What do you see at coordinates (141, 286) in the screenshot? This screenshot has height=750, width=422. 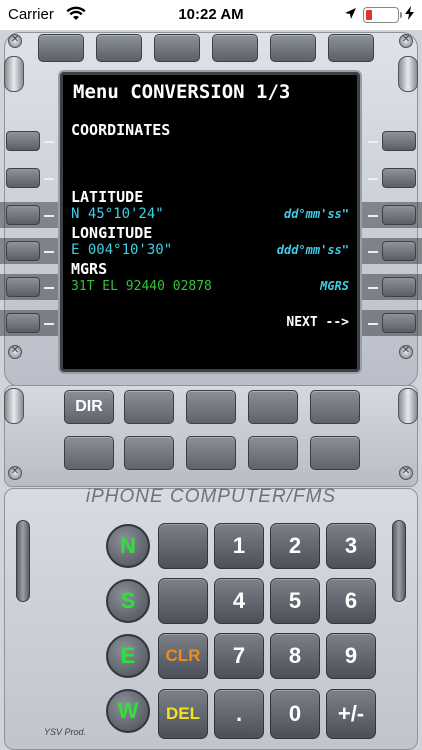 I see `mgrs-value: 31T EL 92440 02878` at bounding box center [141, 286].